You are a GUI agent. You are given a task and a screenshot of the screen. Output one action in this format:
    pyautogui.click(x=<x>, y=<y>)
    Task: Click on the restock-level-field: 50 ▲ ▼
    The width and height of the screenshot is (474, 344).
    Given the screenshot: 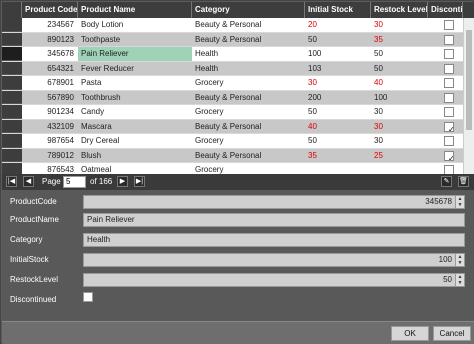 What is the action you would take?
    pyautogui.click(x=274, y=280)
    